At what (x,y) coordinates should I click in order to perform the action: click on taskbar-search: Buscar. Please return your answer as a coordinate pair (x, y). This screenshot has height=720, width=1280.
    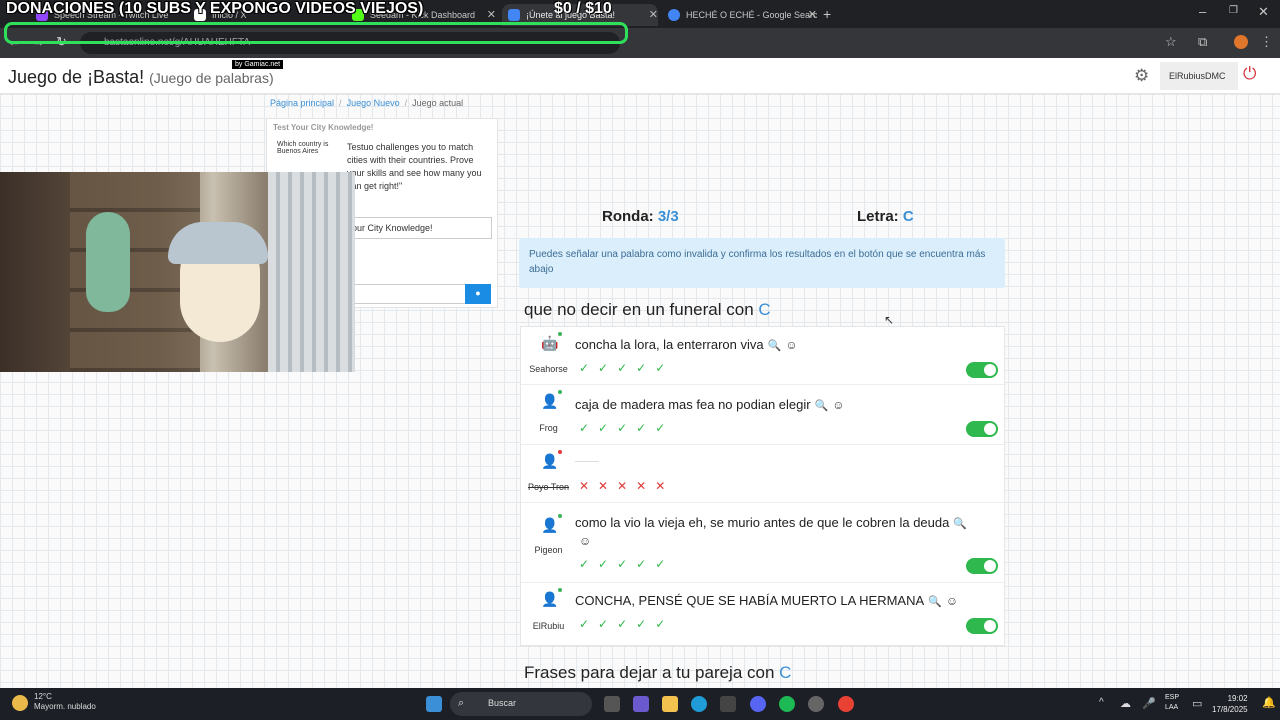
    Looking at the image, I should click on (521, 704).